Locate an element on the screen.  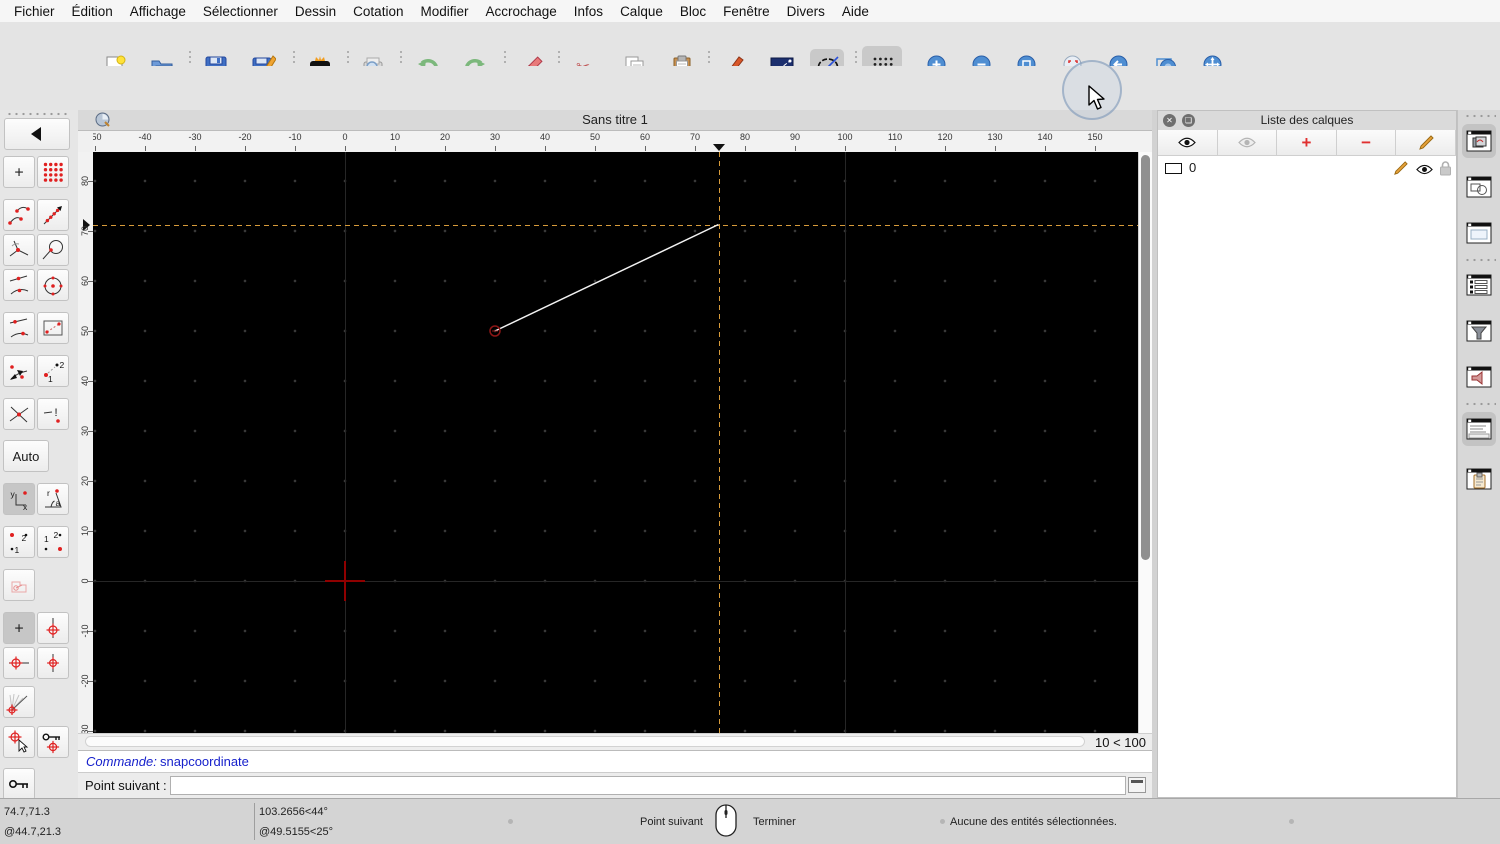
command-line-dock-button is located at coordinates (1479, 429).